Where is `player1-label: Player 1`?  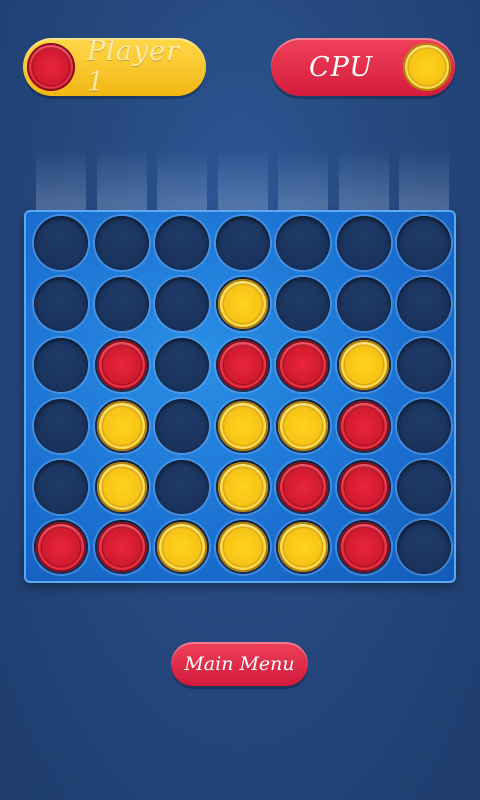 player1-label: Player 1 is located at coordinates (134, 67).